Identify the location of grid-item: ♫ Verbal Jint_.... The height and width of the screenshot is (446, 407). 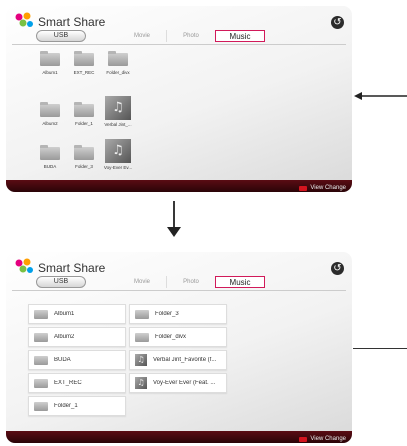
(118, 111).